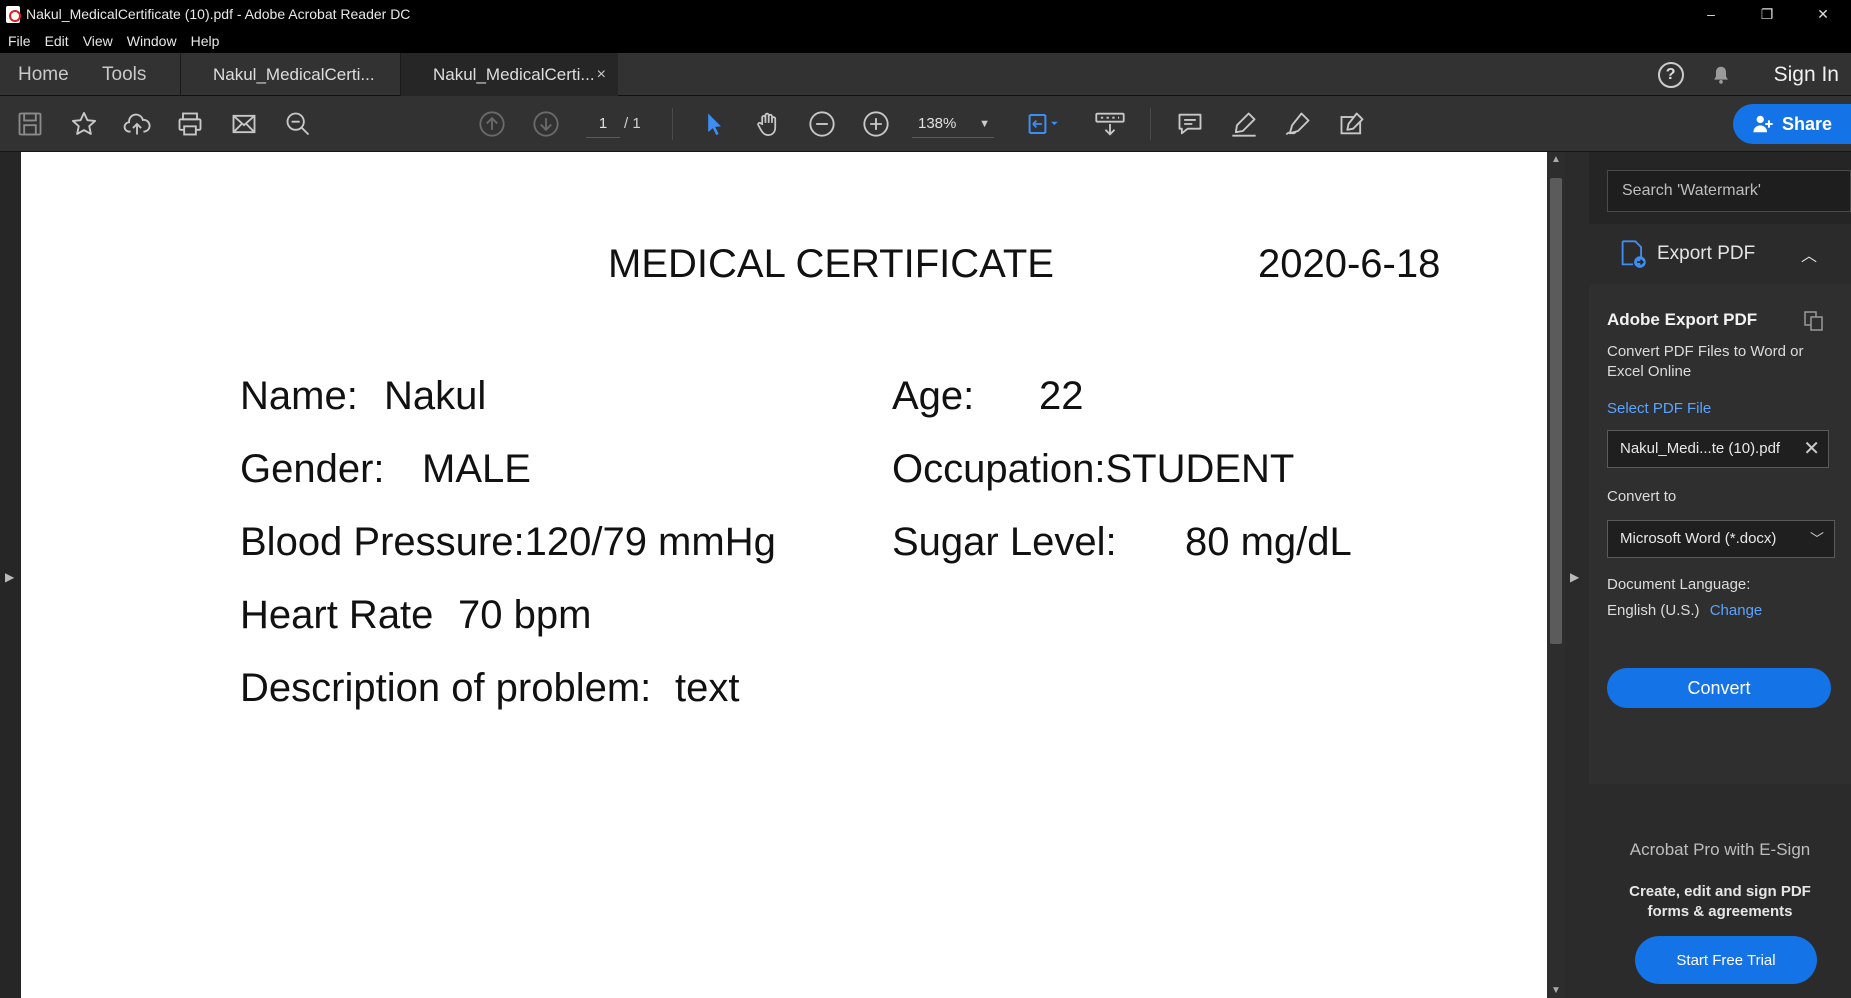 Image resolution: width=1851 pixels, height=998 pixels. Describe the element at coordinates (768, 124) in the screenshot. I see `hand-pan-icon` at that location.